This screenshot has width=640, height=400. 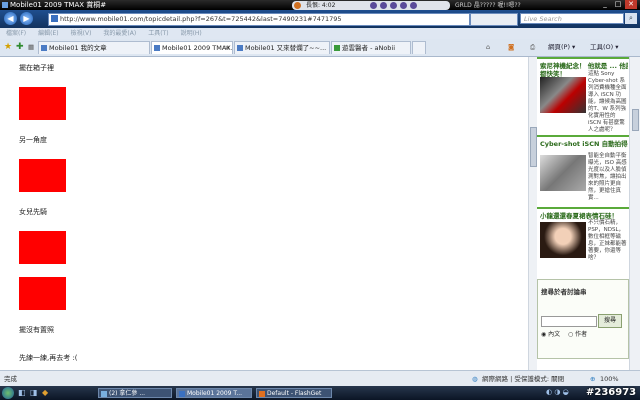 I want to click on tab-grid-icon: ▦, so click(x=31, y=47).